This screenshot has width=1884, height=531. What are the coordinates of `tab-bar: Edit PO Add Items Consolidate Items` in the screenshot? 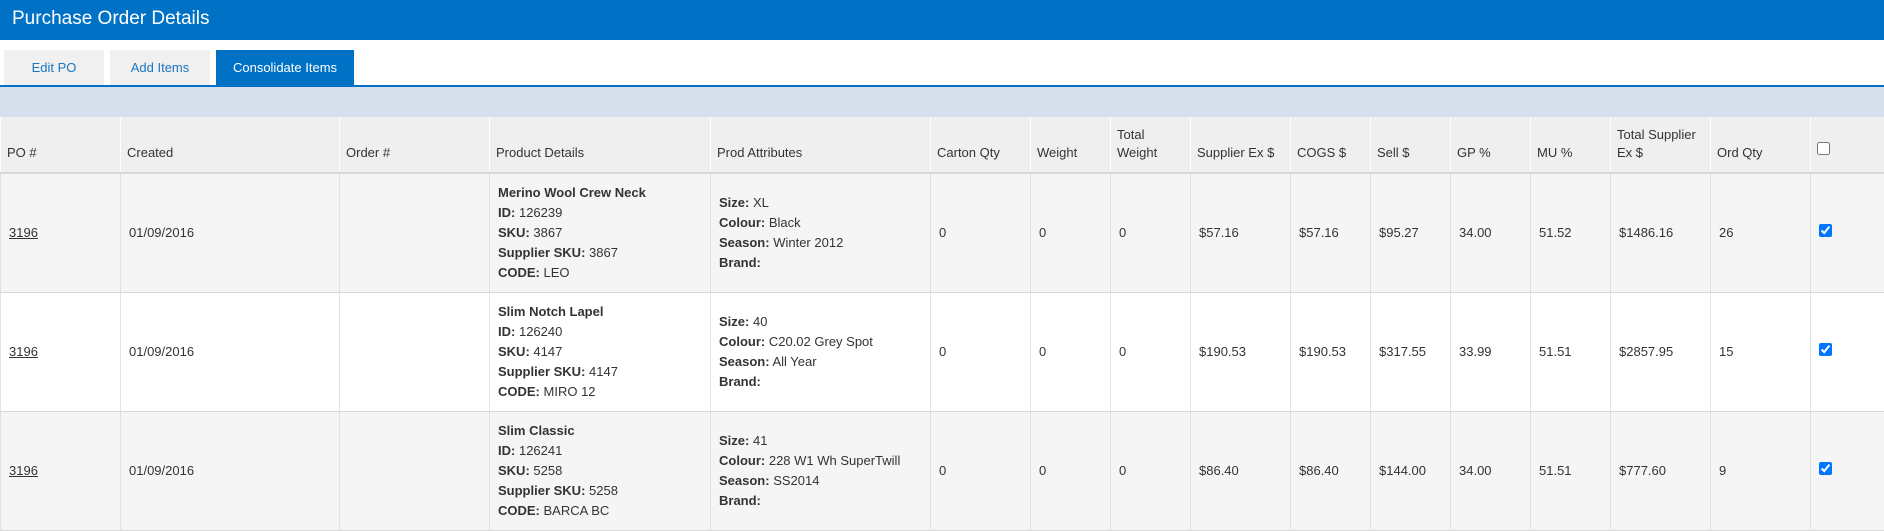 It's located at (942, 63).